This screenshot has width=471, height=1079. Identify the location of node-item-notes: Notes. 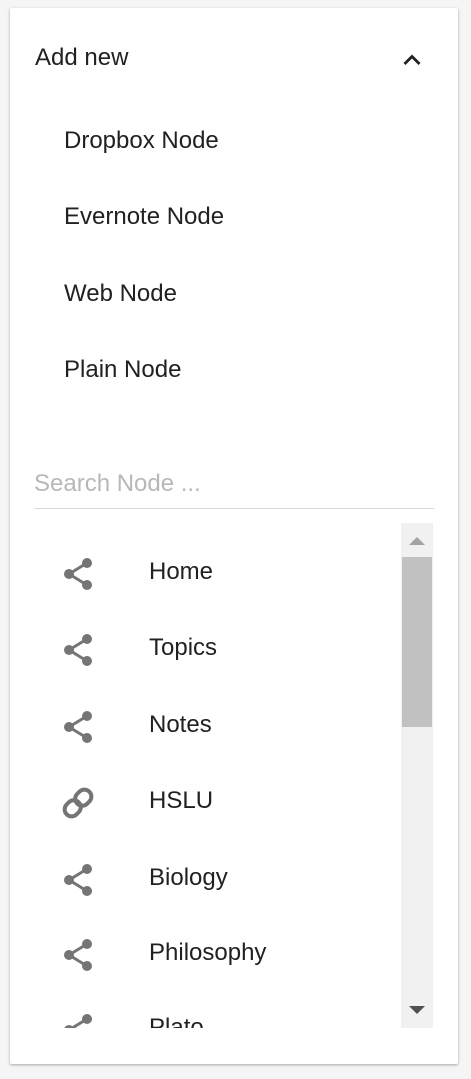
(217, 725).